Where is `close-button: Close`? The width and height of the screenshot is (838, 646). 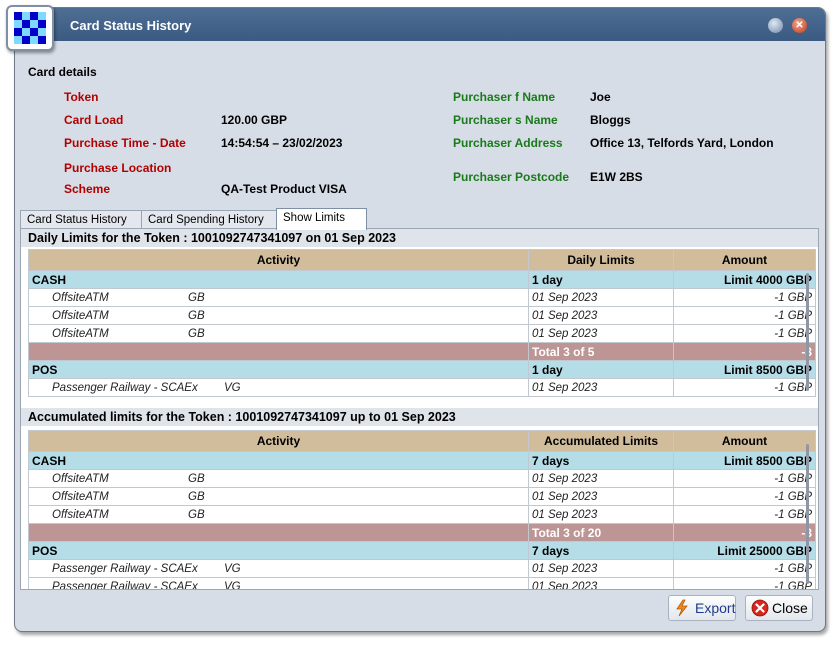 close-button: Close is located at coordinates (779, 608).